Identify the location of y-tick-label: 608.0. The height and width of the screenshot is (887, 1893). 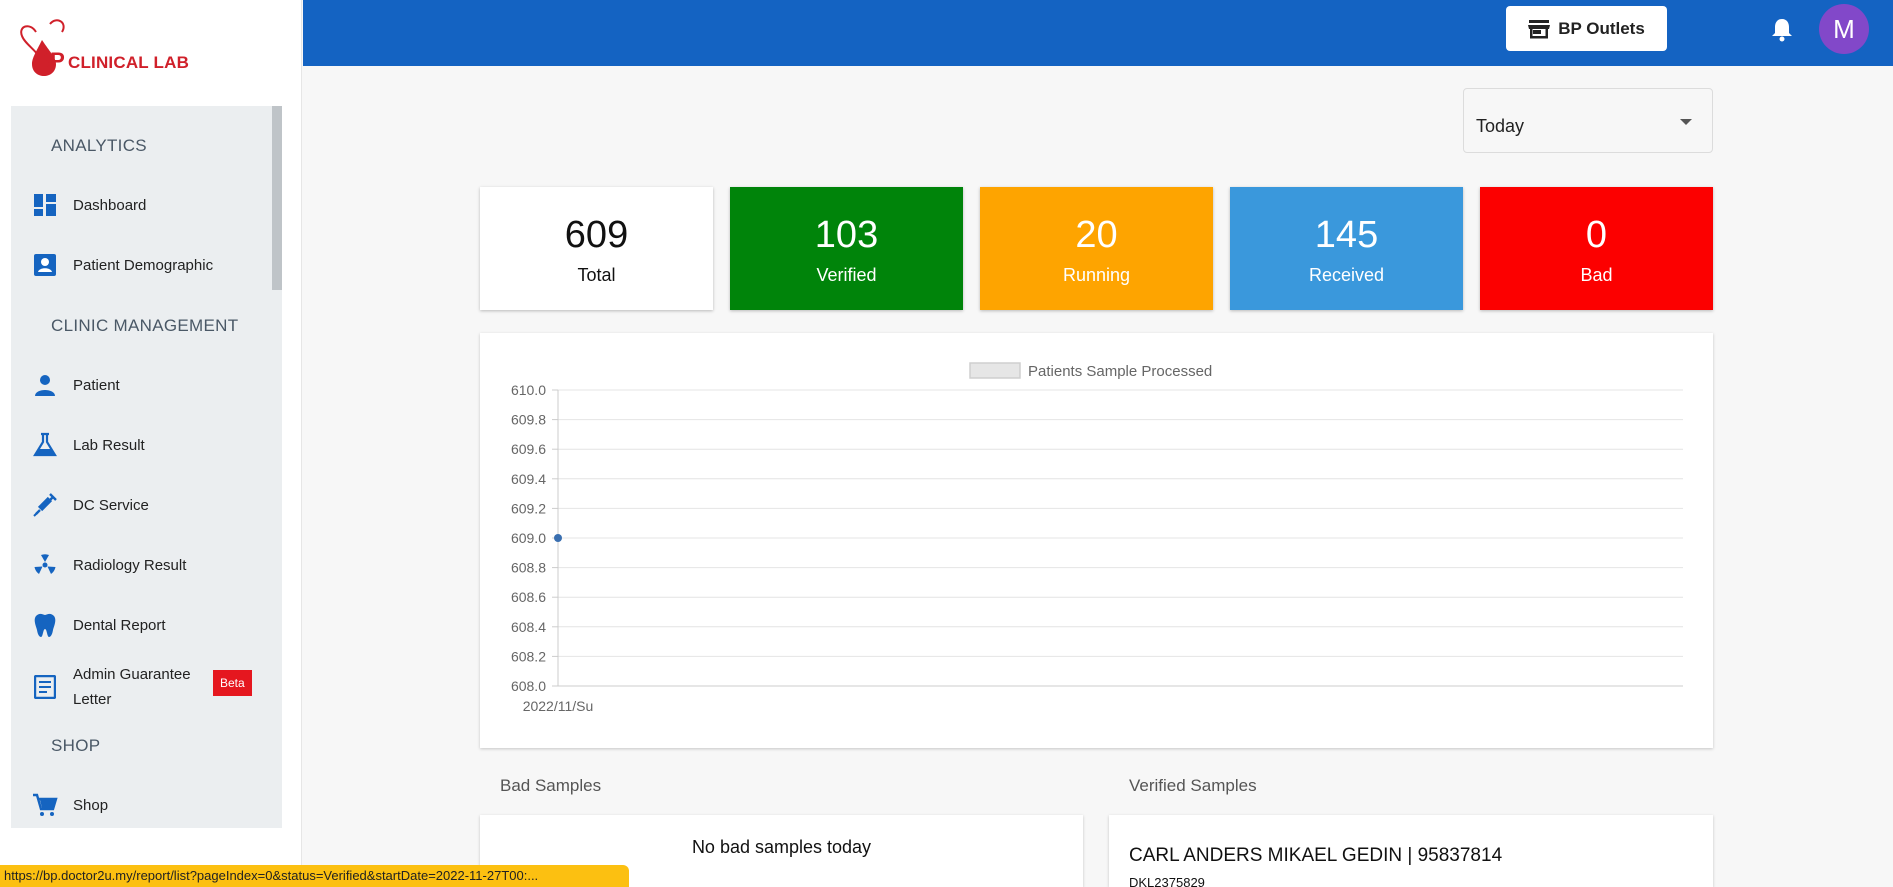
(528, 686).